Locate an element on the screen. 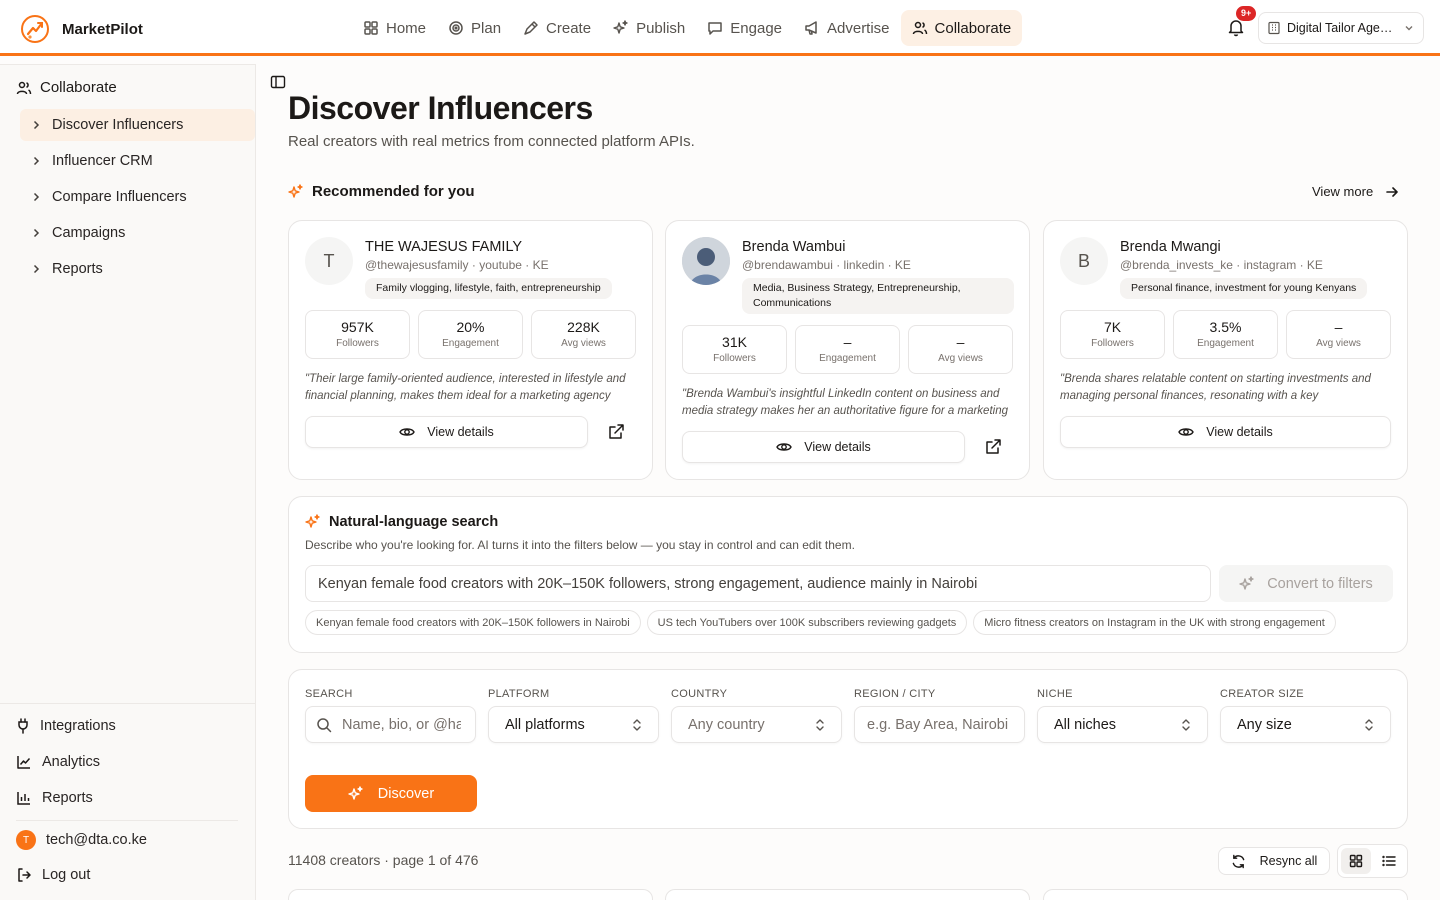  list-icon is located at coordinates (1389, 861).